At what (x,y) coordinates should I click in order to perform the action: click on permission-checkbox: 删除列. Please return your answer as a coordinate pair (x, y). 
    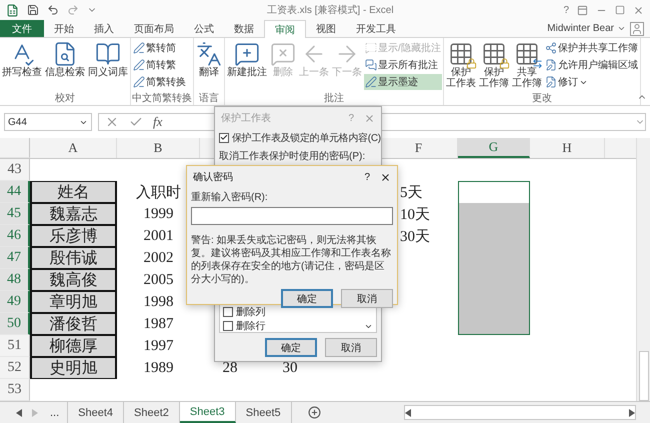
    Looking at the image, I should click on (244, 311).